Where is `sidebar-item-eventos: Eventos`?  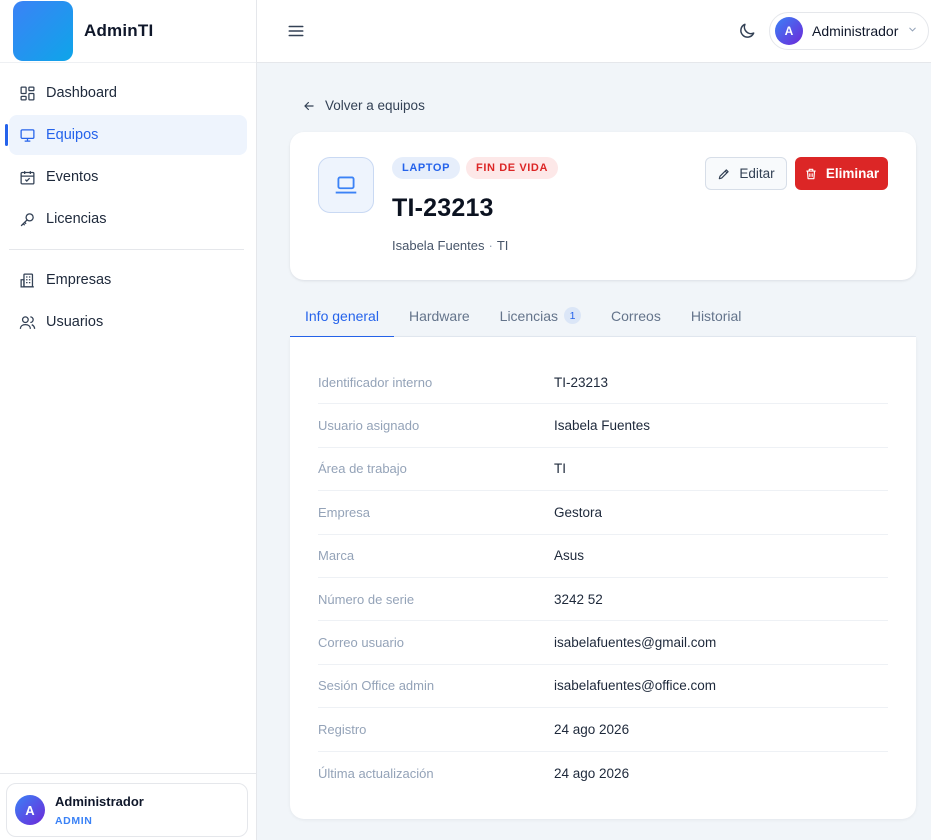 sidebar-item-eventos: Eventos is located at coordinates (128, 177).